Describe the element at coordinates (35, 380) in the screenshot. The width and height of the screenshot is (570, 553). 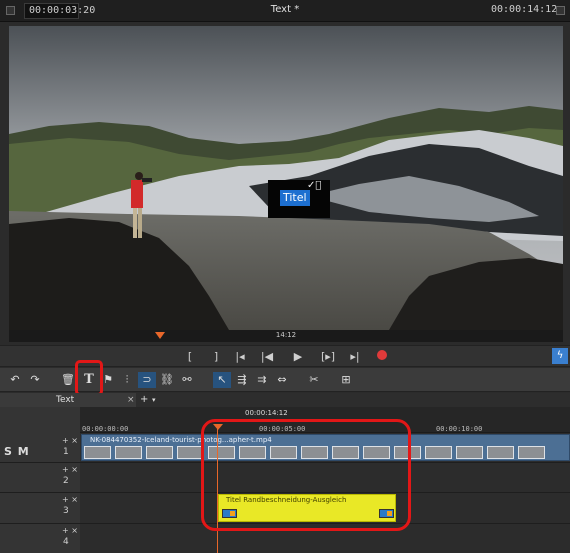
I see `redo-icon: ↷` at that location.